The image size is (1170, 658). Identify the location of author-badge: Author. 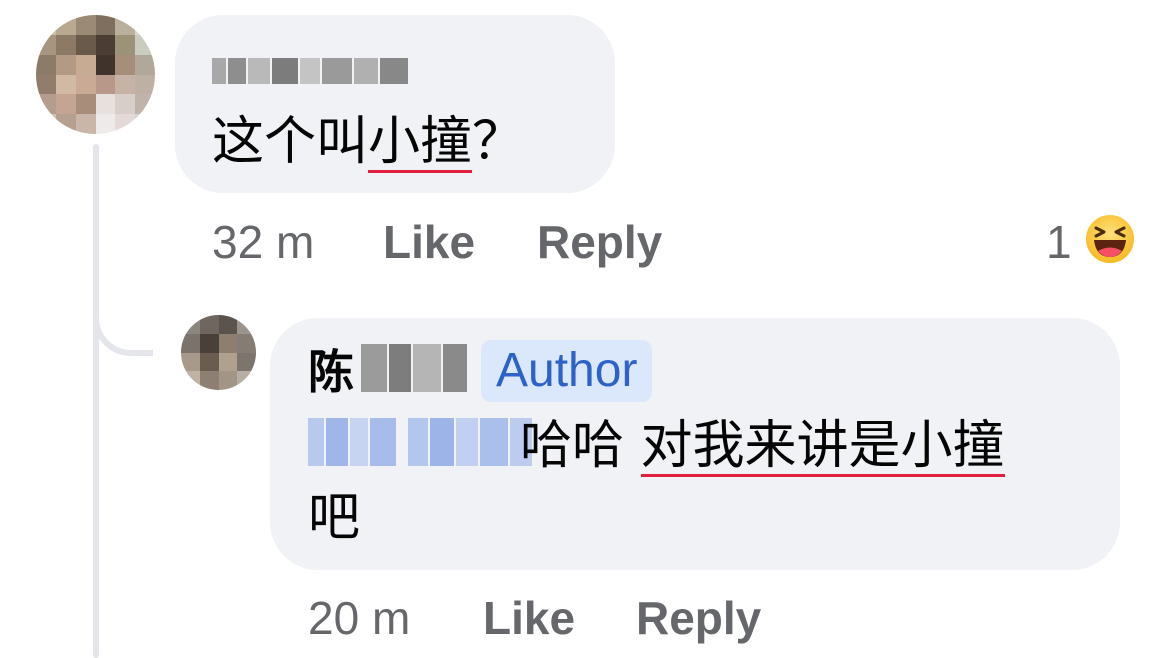
(567, 371).